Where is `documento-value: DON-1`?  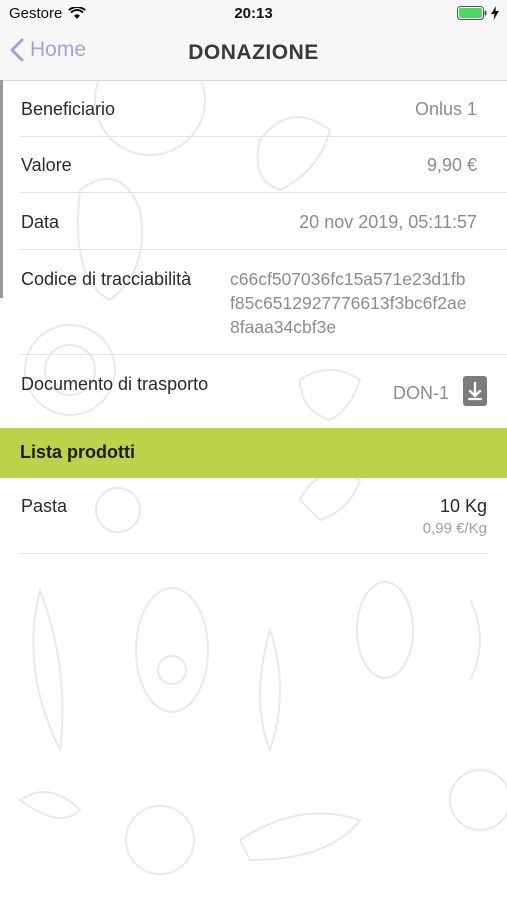 documento-value: DON-1 is located at coordinates (421, 393).